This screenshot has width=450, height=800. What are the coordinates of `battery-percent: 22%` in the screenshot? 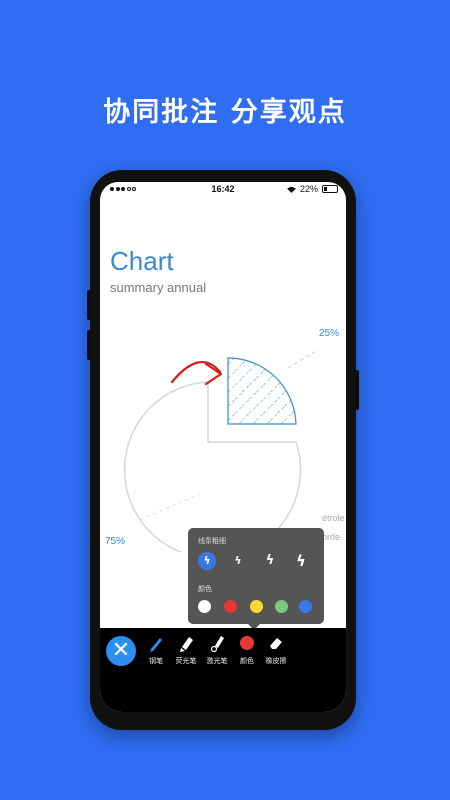 It's located at (308, 189).